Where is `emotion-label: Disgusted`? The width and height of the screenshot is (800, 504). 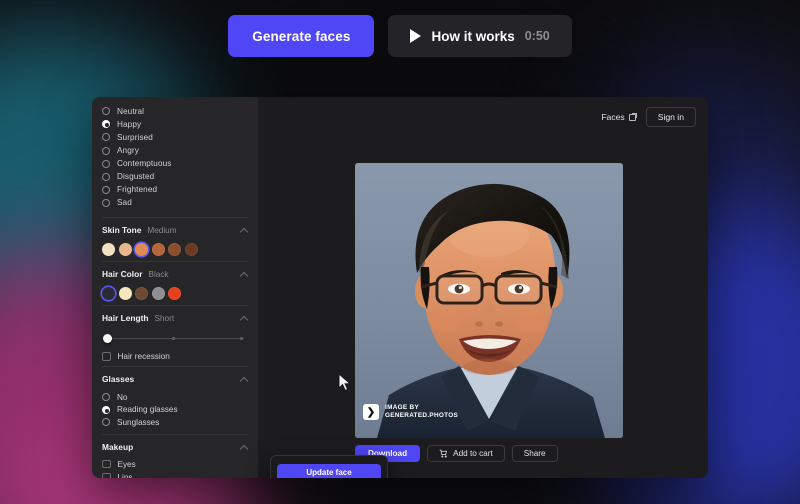 emotion-label: Disgusted is located at coordinates (136, 177).